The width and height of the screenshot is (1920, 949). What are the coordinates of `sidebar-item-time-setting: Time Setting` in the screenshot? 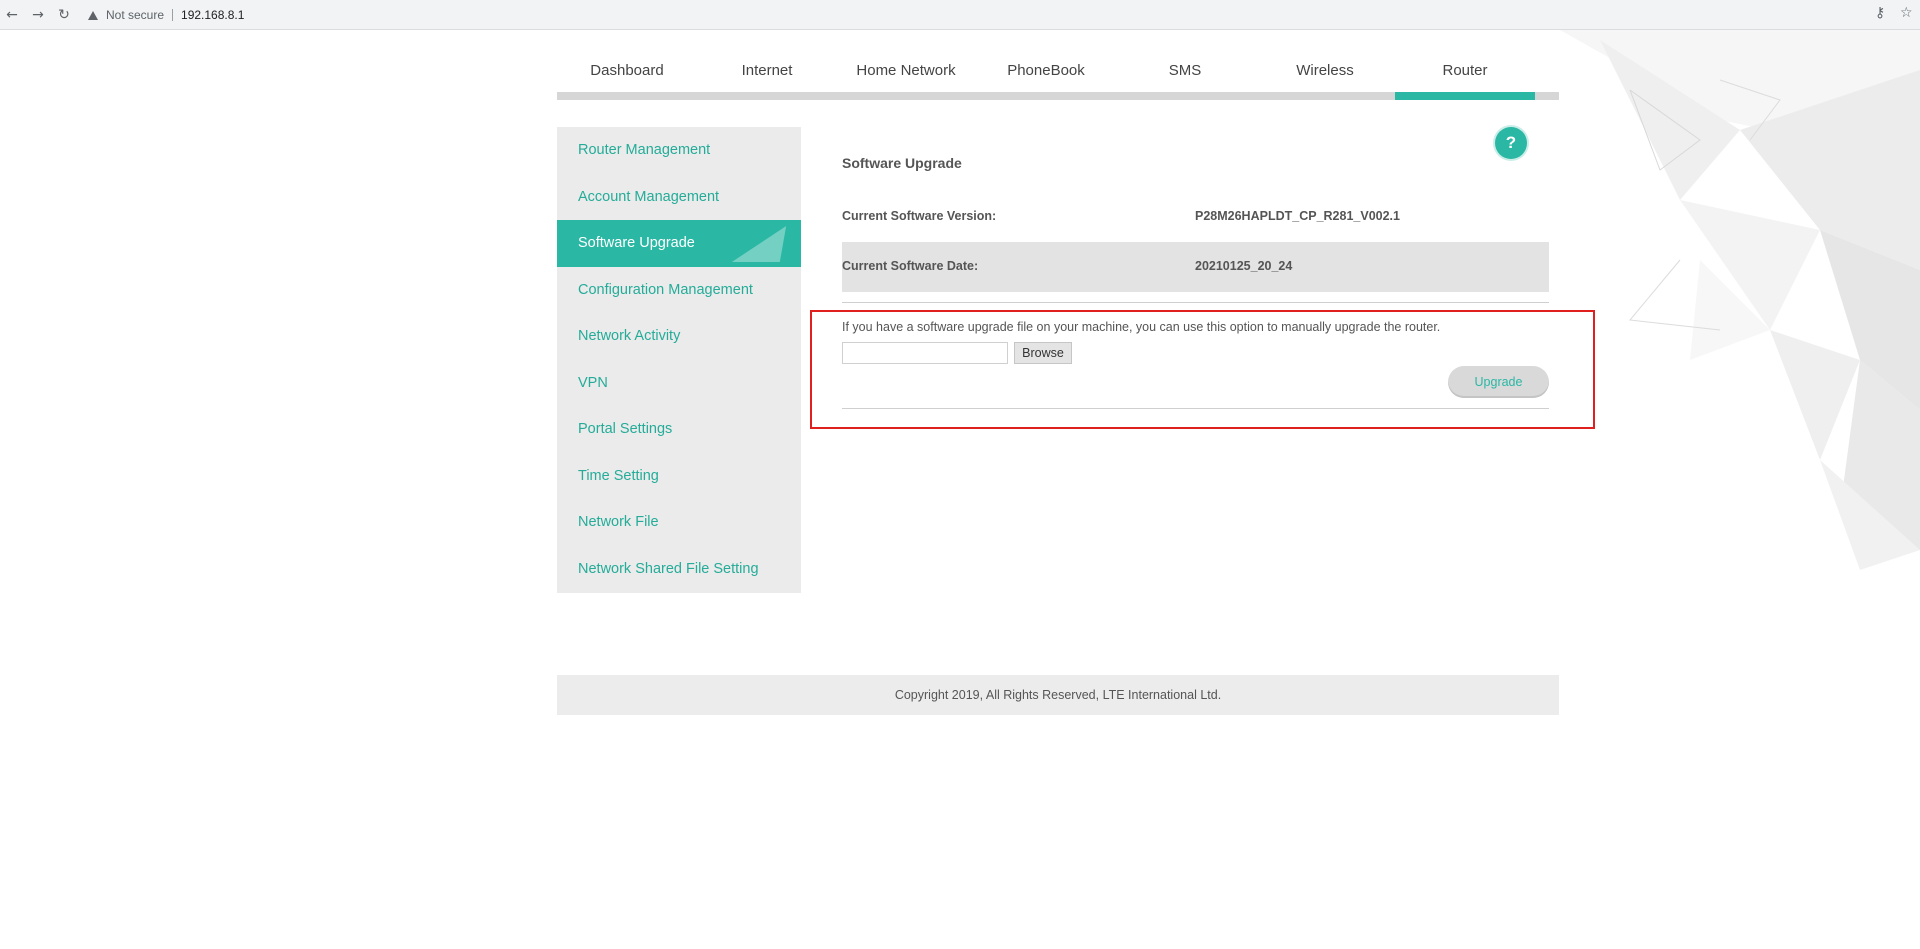 It's located at (679, 476).